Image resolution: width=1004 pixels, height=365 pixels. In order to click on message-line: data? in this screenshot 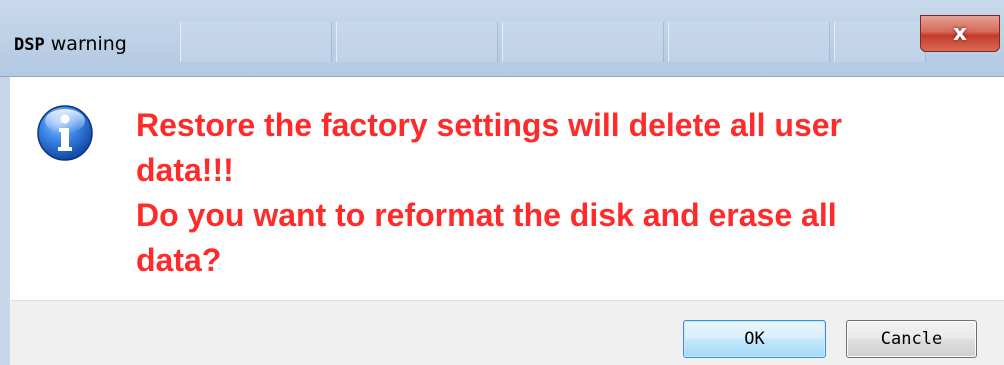, I will do `click(179, 260)`.